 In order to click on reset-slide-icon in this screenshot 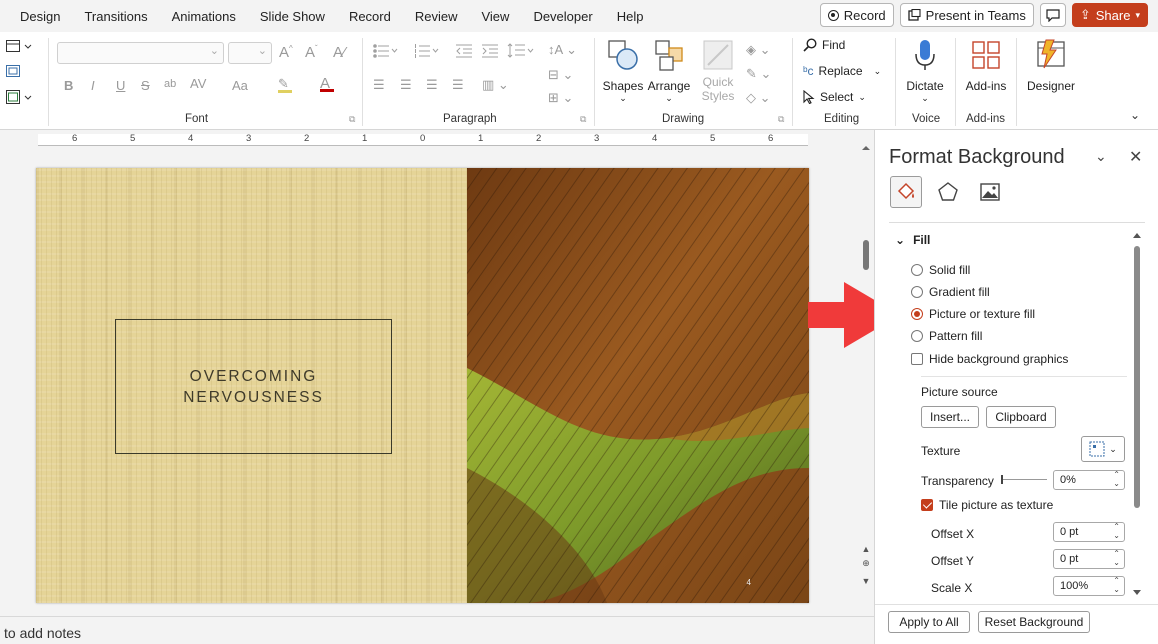, I will do `click(13, 71)`.